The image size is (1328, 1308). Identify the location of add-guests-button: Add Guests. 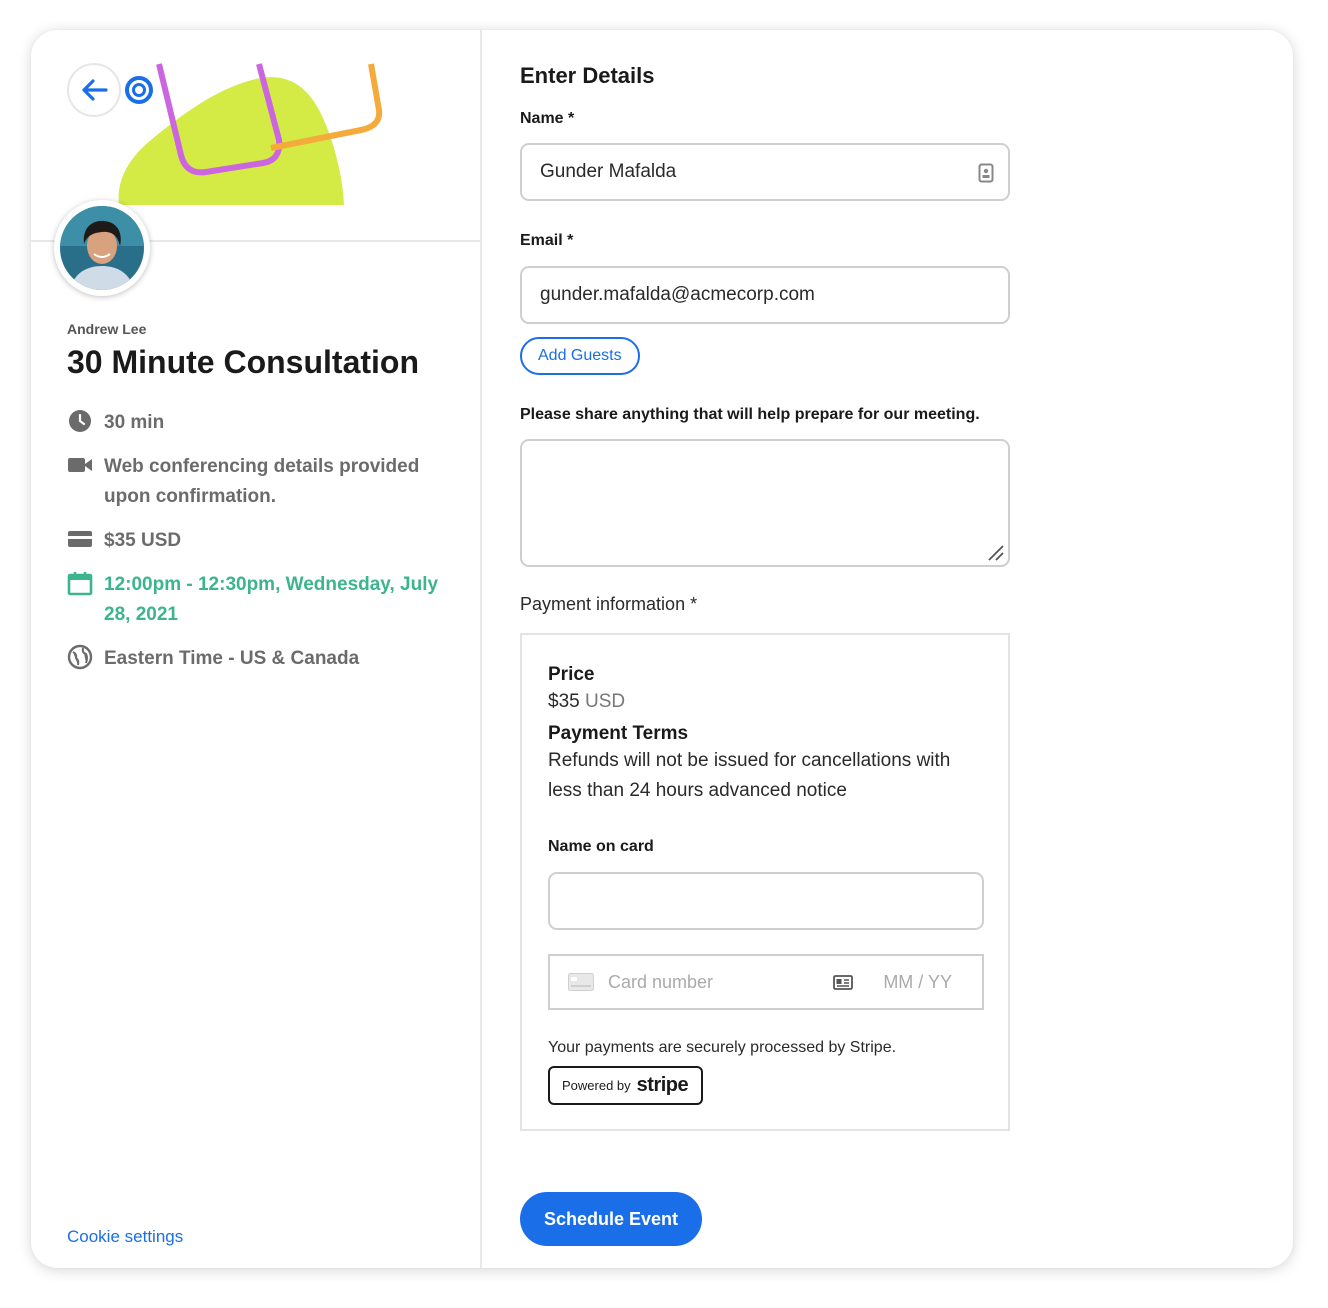
(580, 356).